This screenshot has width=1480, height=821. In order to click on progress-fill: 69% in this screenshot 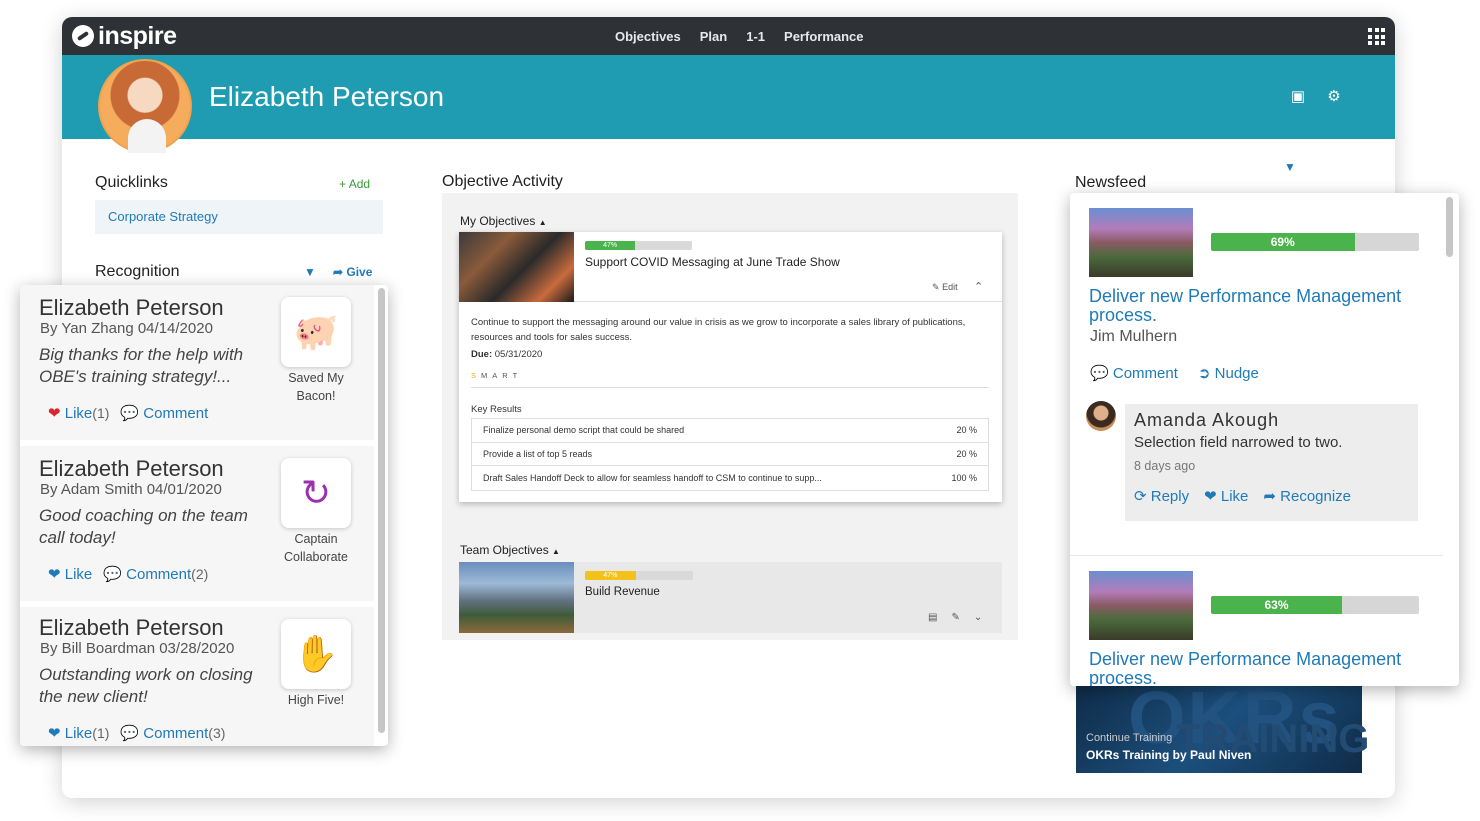, I will do `click(1283, 242)`.